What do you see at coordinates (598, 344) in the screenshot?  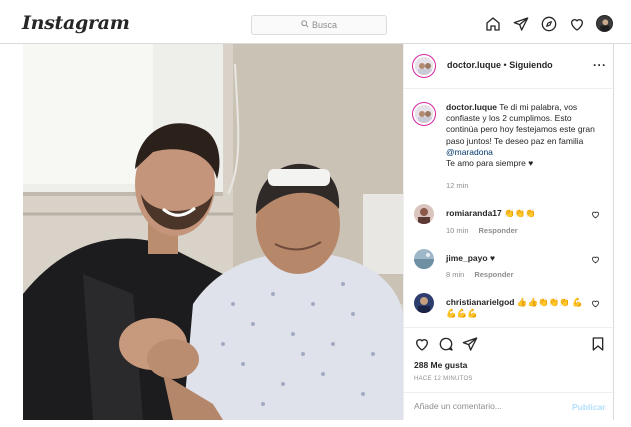 I see `bookmark-icon` at bounding box center [598, 344].